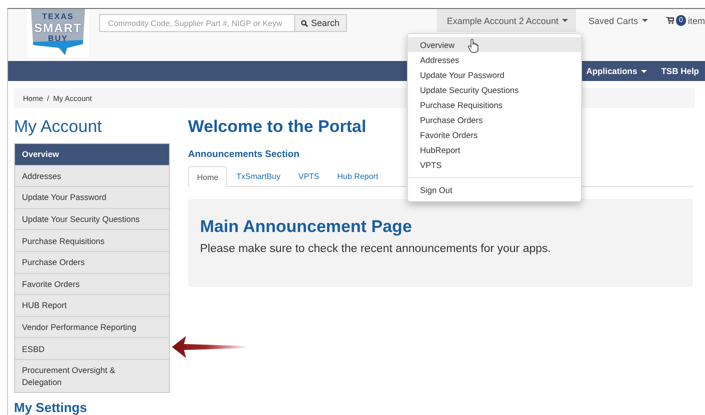 Image resolution: width=705 pixels, height=415 pixels. I want to click on tab: TxSmartBuy, so click(258, 176).